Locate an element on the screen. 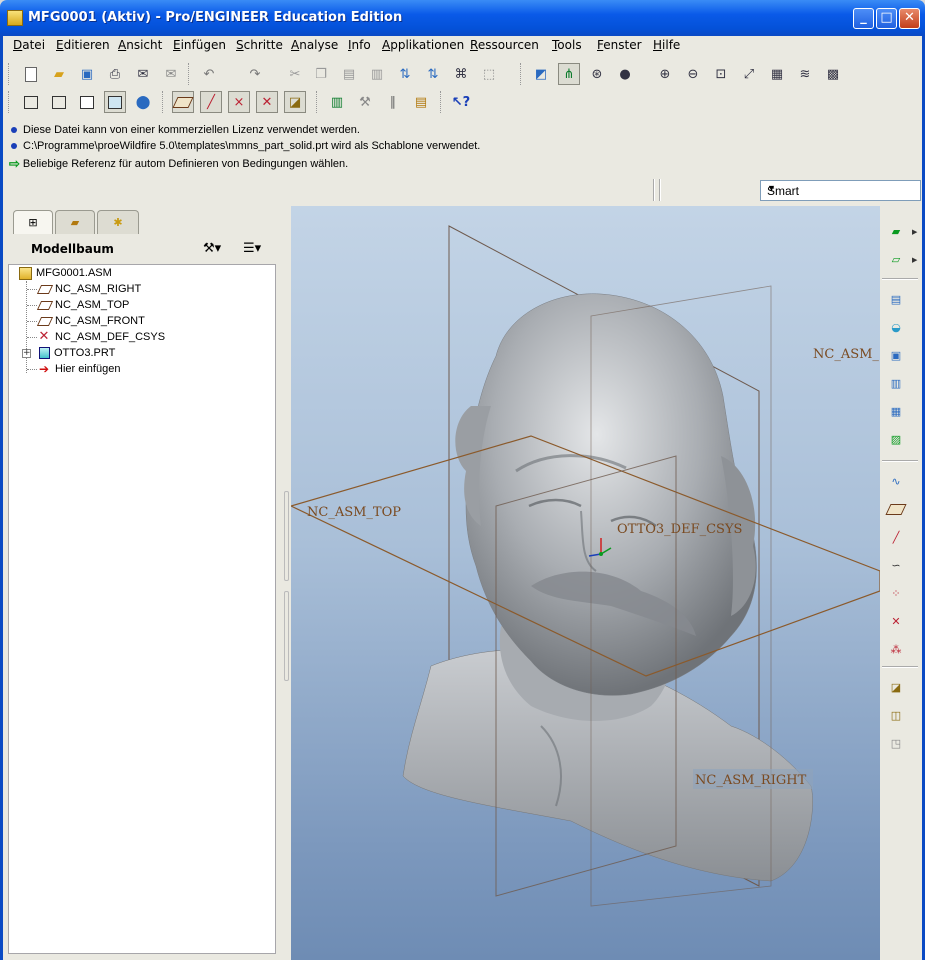  front-plane-label: NC_ASM_ is located at coordinates (846, 354).